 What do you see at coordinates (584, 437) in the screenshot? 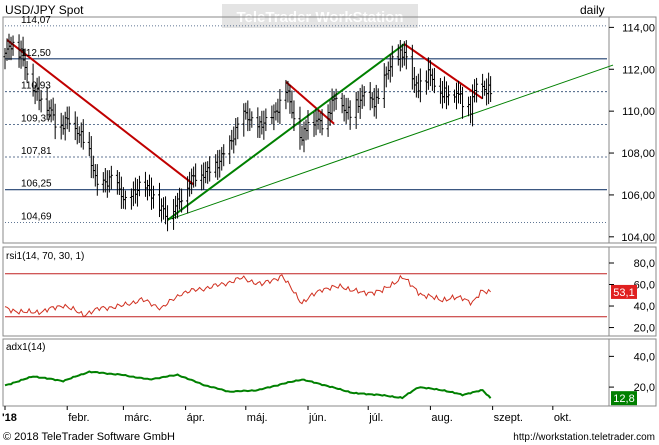
I see `footer-url: http://workstation.teletrader.com` at bounding box center [584, 437].